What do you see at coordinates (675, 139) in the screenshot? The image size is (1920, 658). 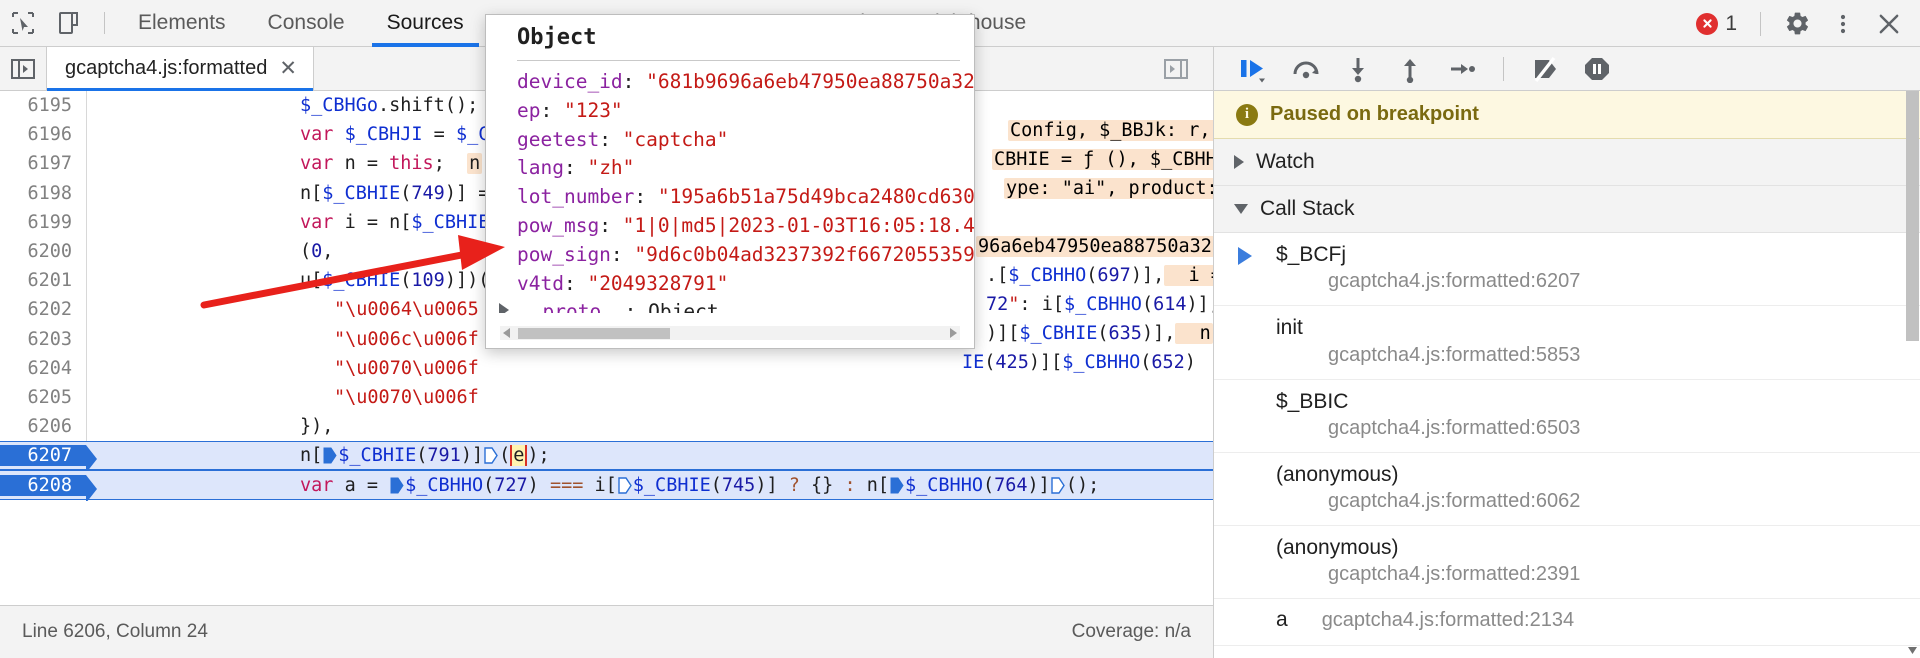 I see `property-value: "captcha"` at bounding box center [675, 139].